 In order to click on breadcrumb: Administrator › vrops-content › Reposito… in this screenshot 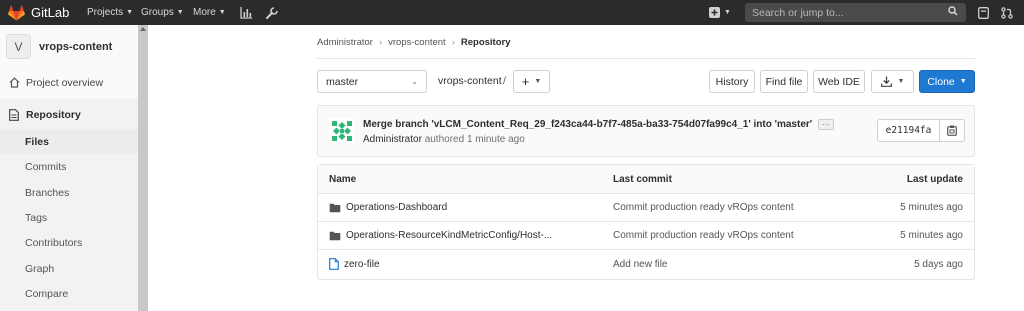, I will do `click(414, 42)`.